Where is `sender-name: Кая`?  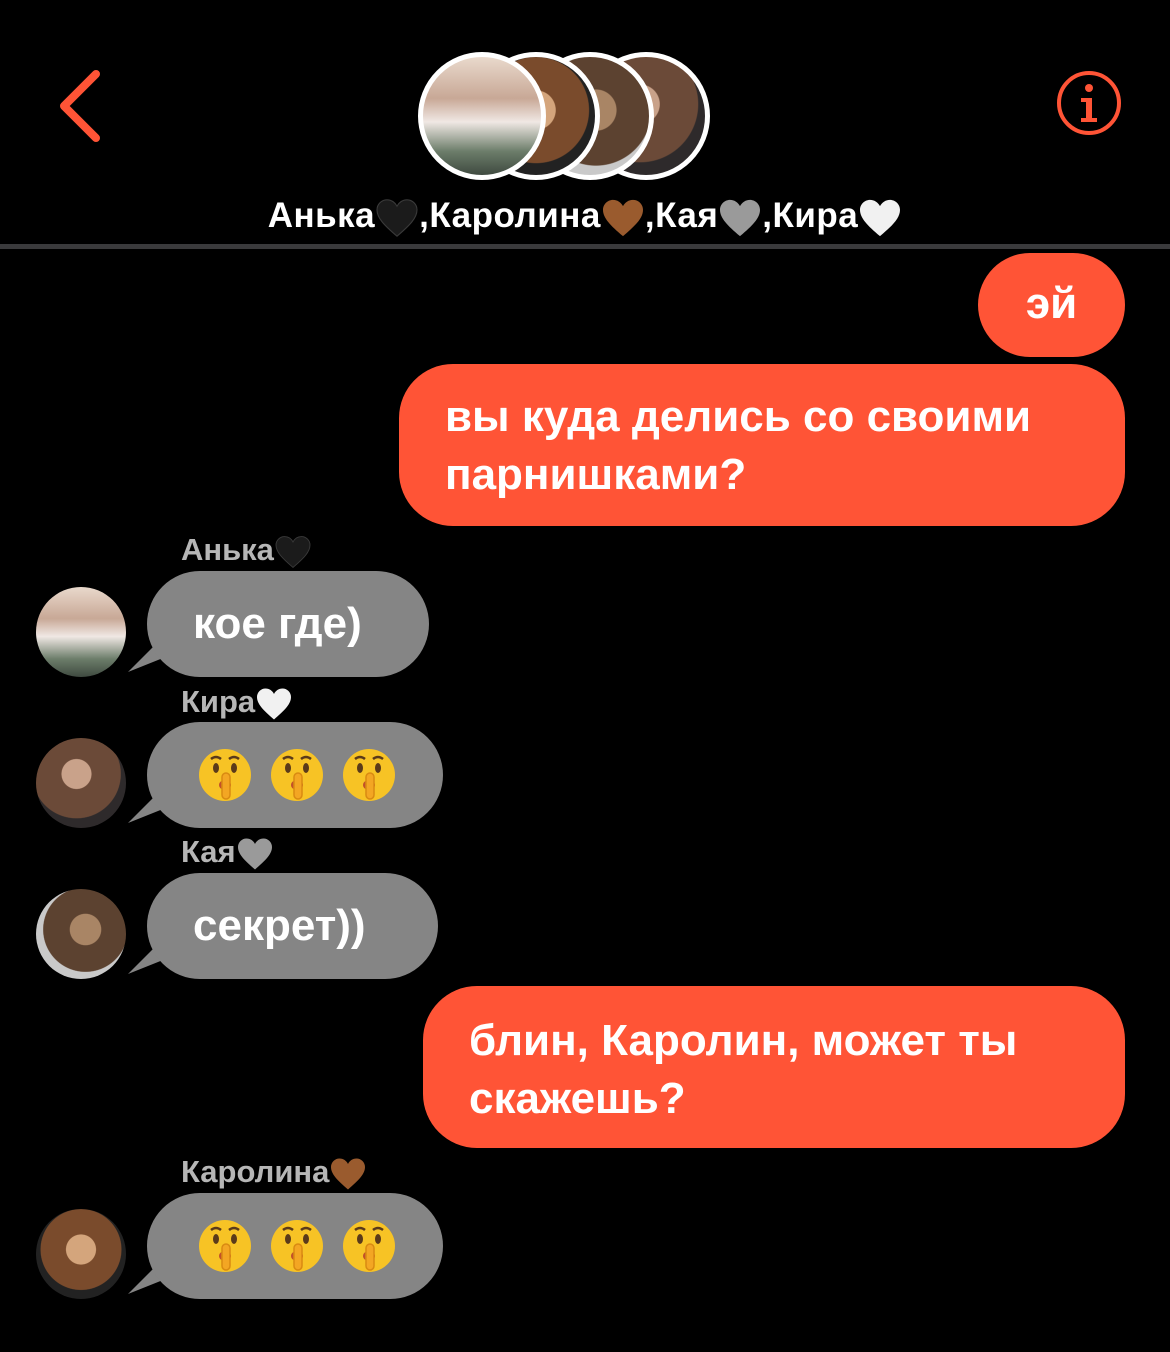 sender-name: Кая is located at coordinates (227, 852).